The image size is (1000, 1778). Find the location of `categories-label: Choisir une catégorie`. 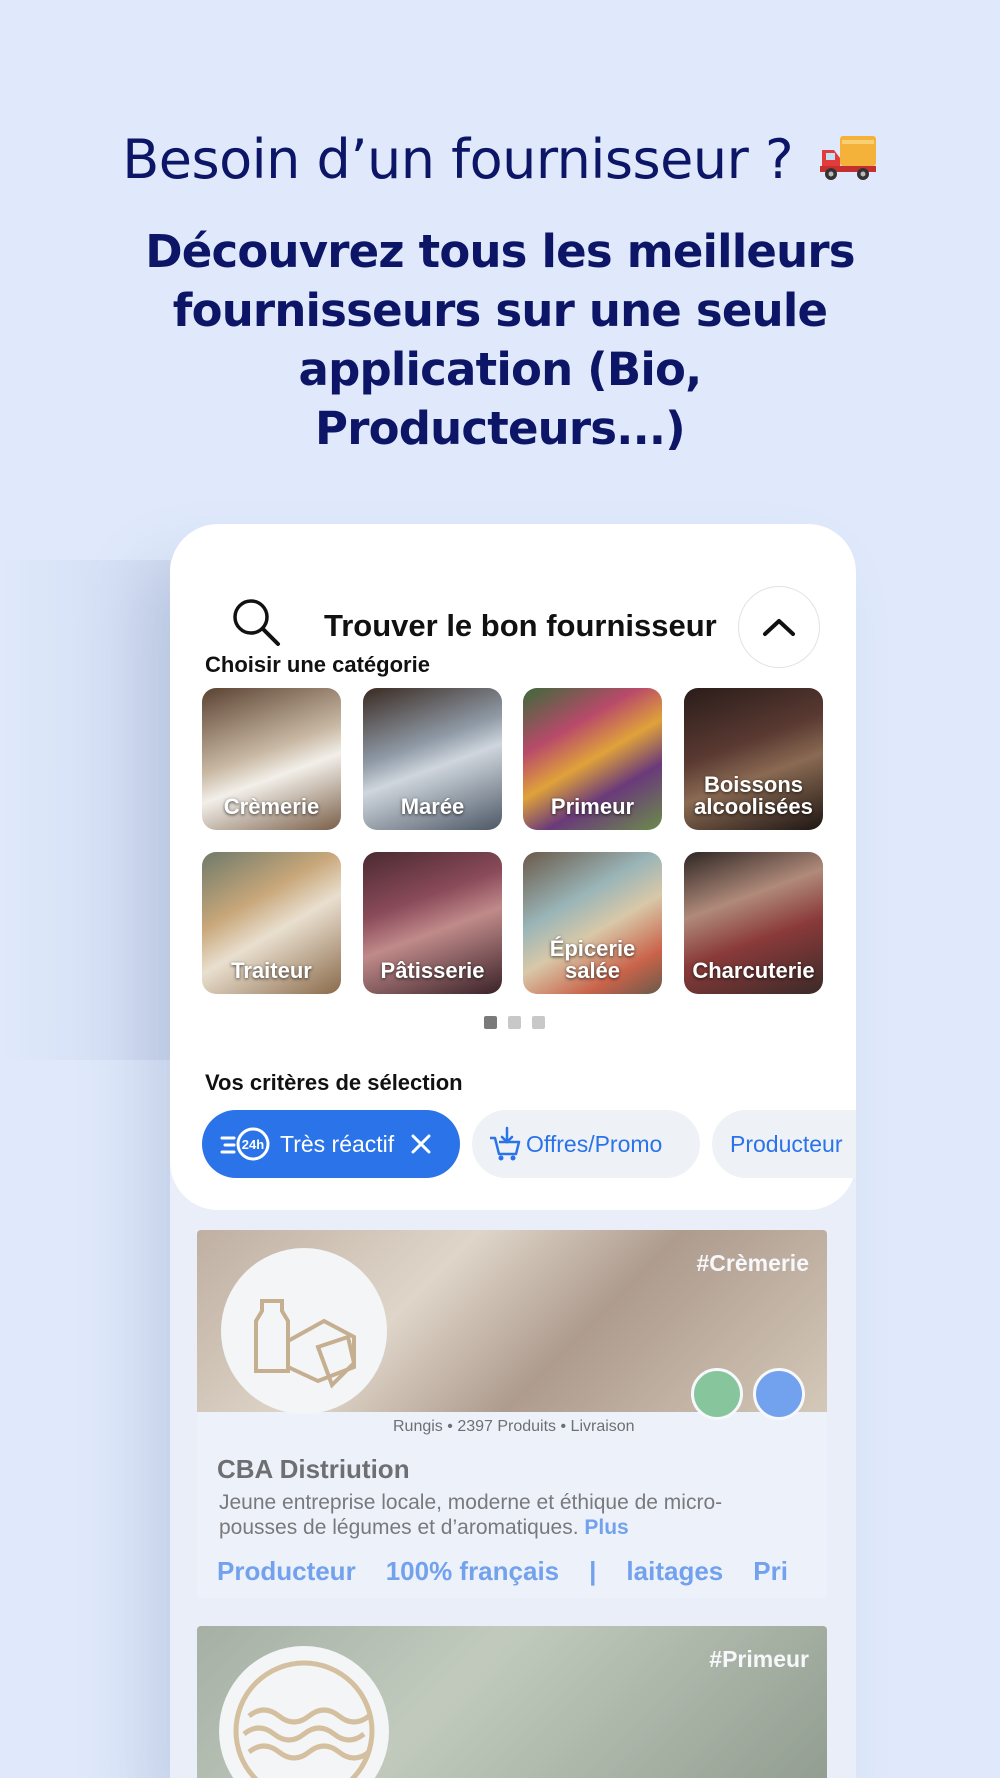

categories-label: Choisir une catégorie is located at coordinates (317, 664).